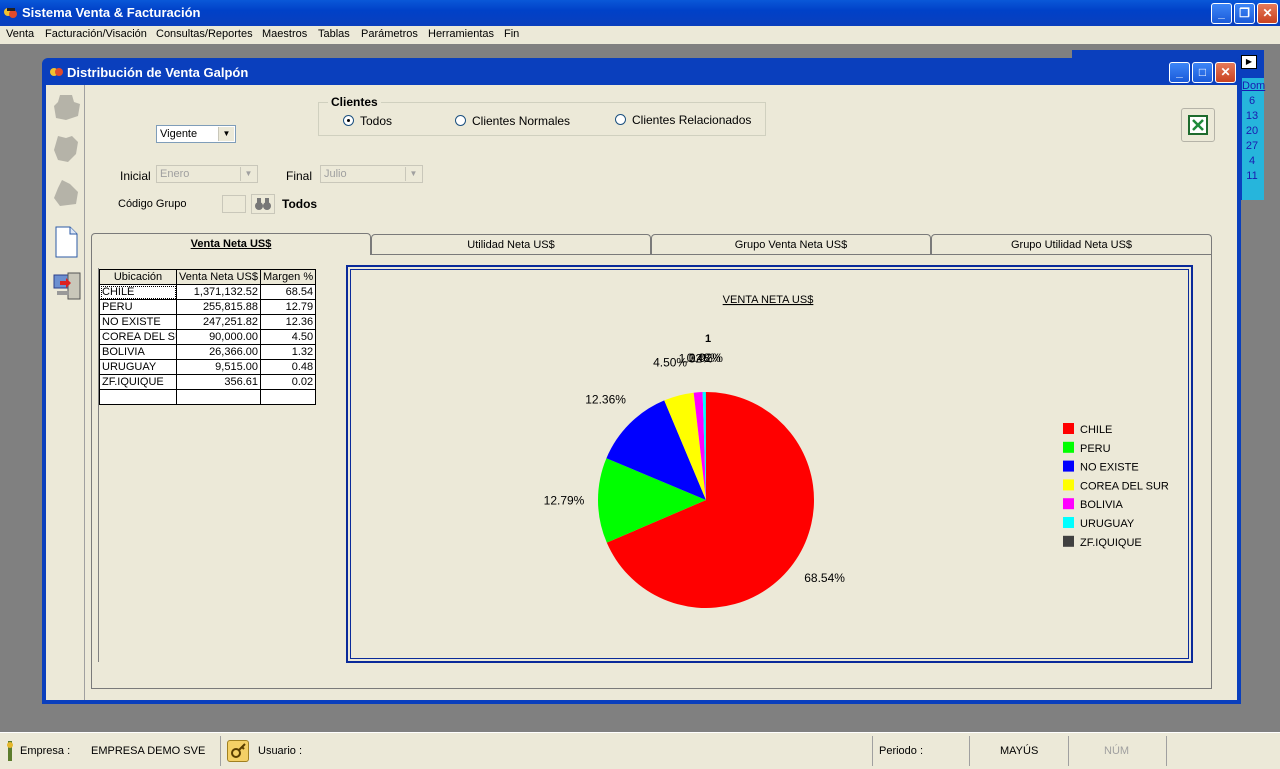 This screenshot has width=1280, height=769. I want to click on document-icon, so click(66, 241).